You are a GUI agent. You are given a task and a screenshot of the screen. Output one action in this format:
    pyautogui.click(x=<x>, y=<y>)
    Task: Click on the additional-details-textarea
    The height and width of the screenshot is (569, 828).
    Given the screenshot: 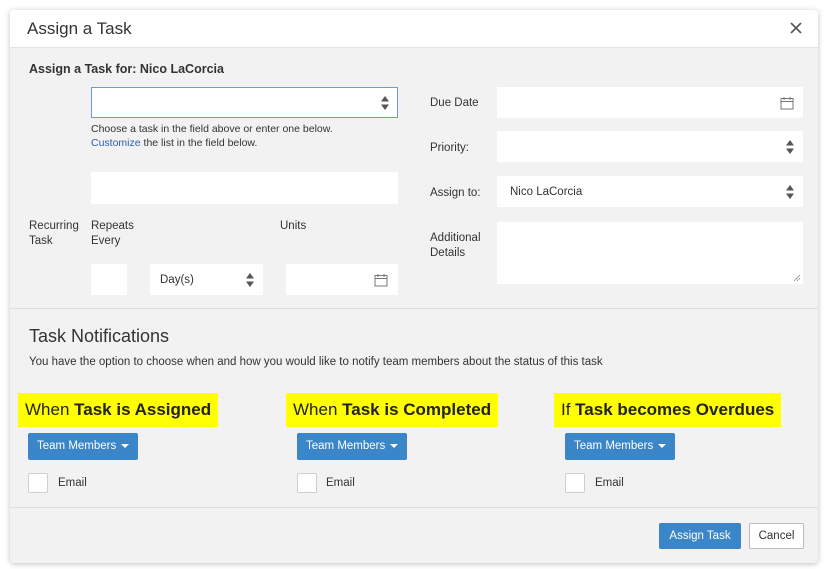 What is the action you would take?
    pyautogui.click(x=650, y=253)
    